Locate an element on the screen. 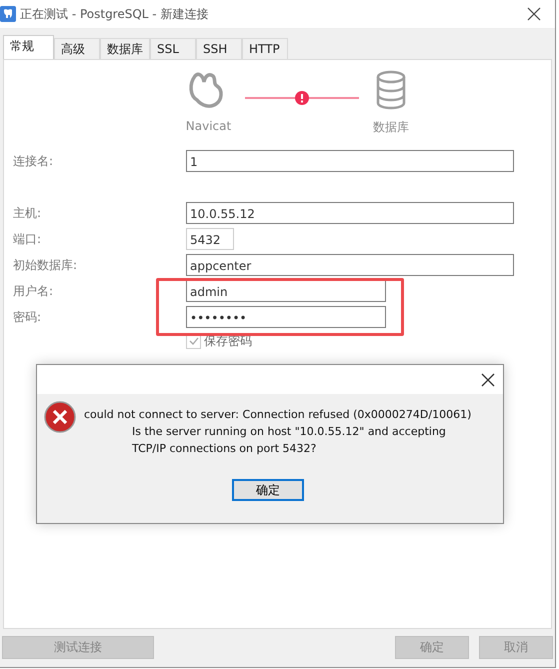 The image size is (559, 669). field-label: 用户名: is located at coordinates (33, 291).